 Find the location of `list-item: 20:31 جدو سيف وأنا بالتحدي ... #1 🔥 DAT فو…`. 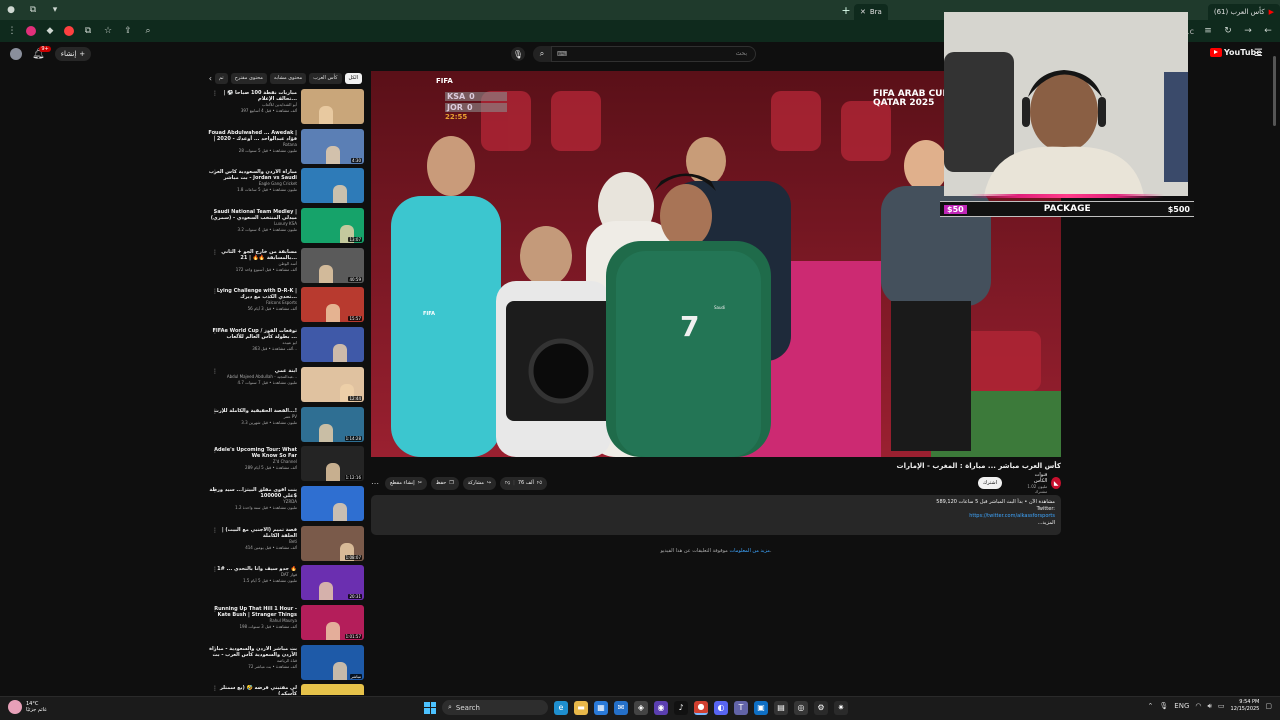

list-item: 20:31 جدو سيف وأنا بالتحدي ... #1 🔥 DAT فو… is located at coordinates (286, 585).